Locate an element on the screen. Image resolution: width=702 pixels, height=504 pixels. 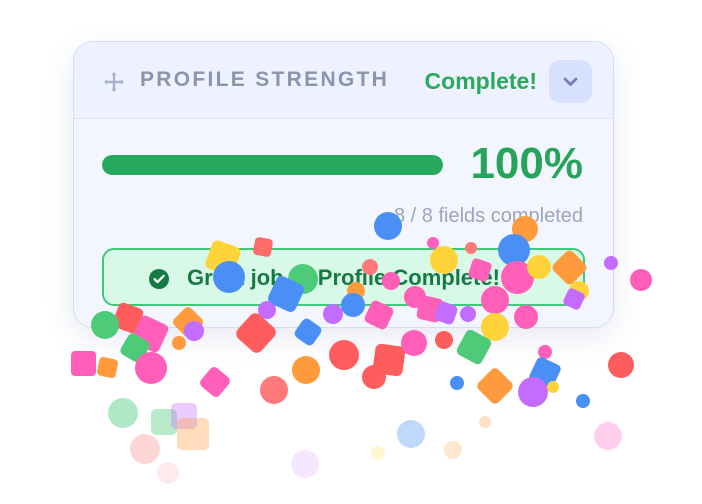
progress-fill is located at coordinates (272, 165).